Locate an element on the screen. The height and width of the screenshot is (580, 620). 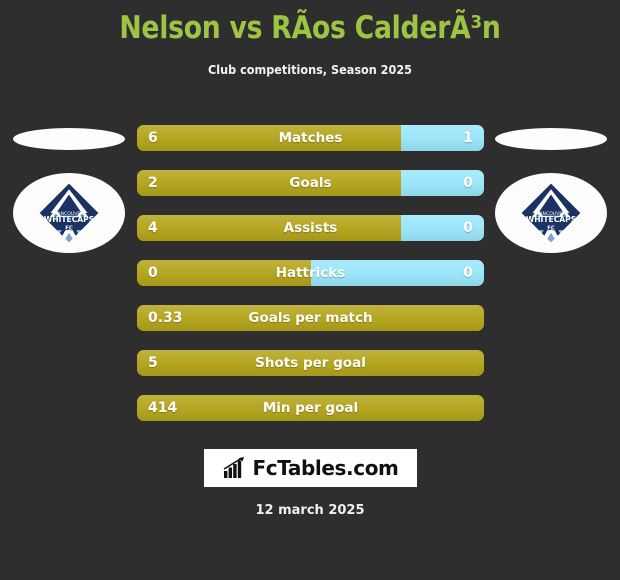
fctables-brand-text: FcTables.com is located at coordinates (325, 468).